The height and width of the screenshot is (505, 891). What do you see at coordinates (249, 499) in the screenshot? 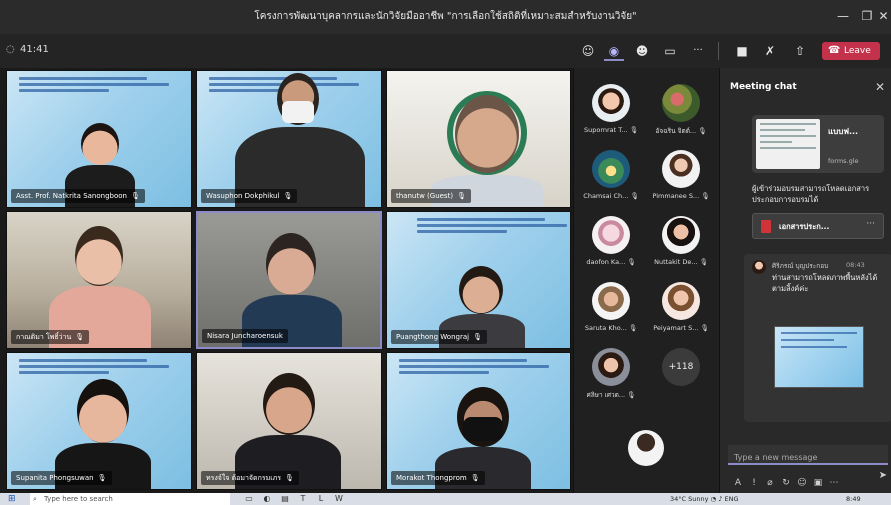
I see `task-view-icon: ▭` at bounding box center [249, 499].